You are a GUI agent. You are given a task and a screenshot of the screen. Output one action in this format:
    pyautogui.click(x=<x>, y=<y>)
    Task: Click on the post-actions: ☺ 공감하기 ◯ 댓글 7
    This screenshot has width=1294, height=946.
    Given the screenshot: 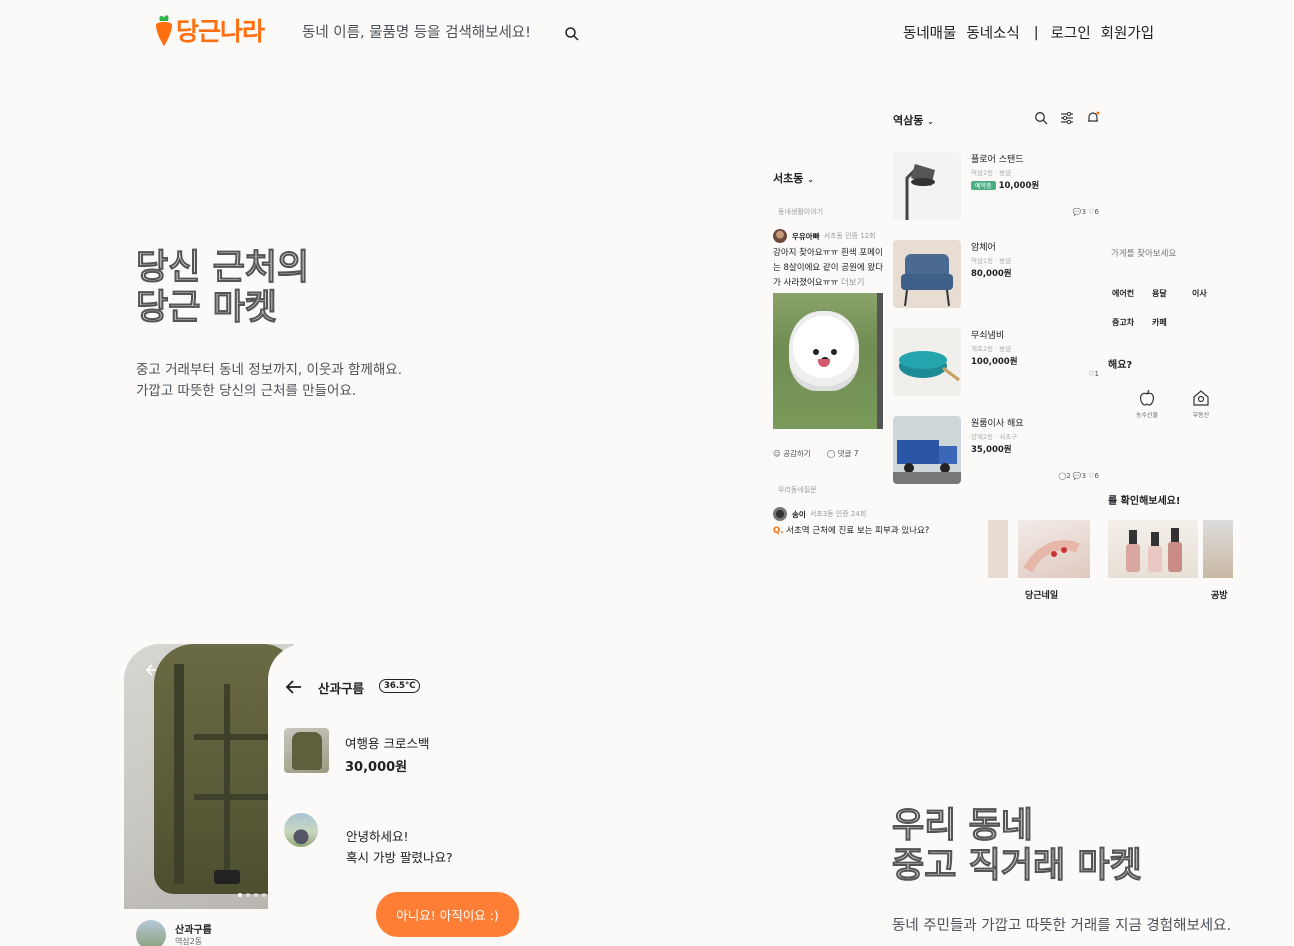 What is the action you would take?
    pyautogui.click(x=816, y=453)
    